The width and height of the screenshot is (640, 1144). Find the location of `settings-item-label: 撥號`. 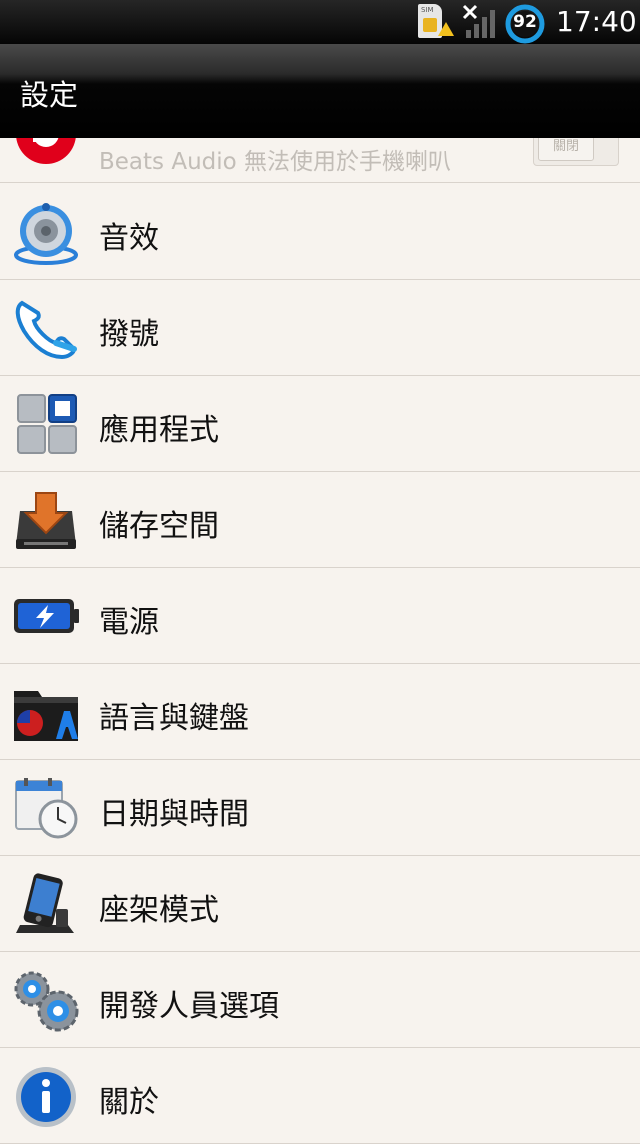

settings-item-label: 撥號 is located at coordinates (129, 334).